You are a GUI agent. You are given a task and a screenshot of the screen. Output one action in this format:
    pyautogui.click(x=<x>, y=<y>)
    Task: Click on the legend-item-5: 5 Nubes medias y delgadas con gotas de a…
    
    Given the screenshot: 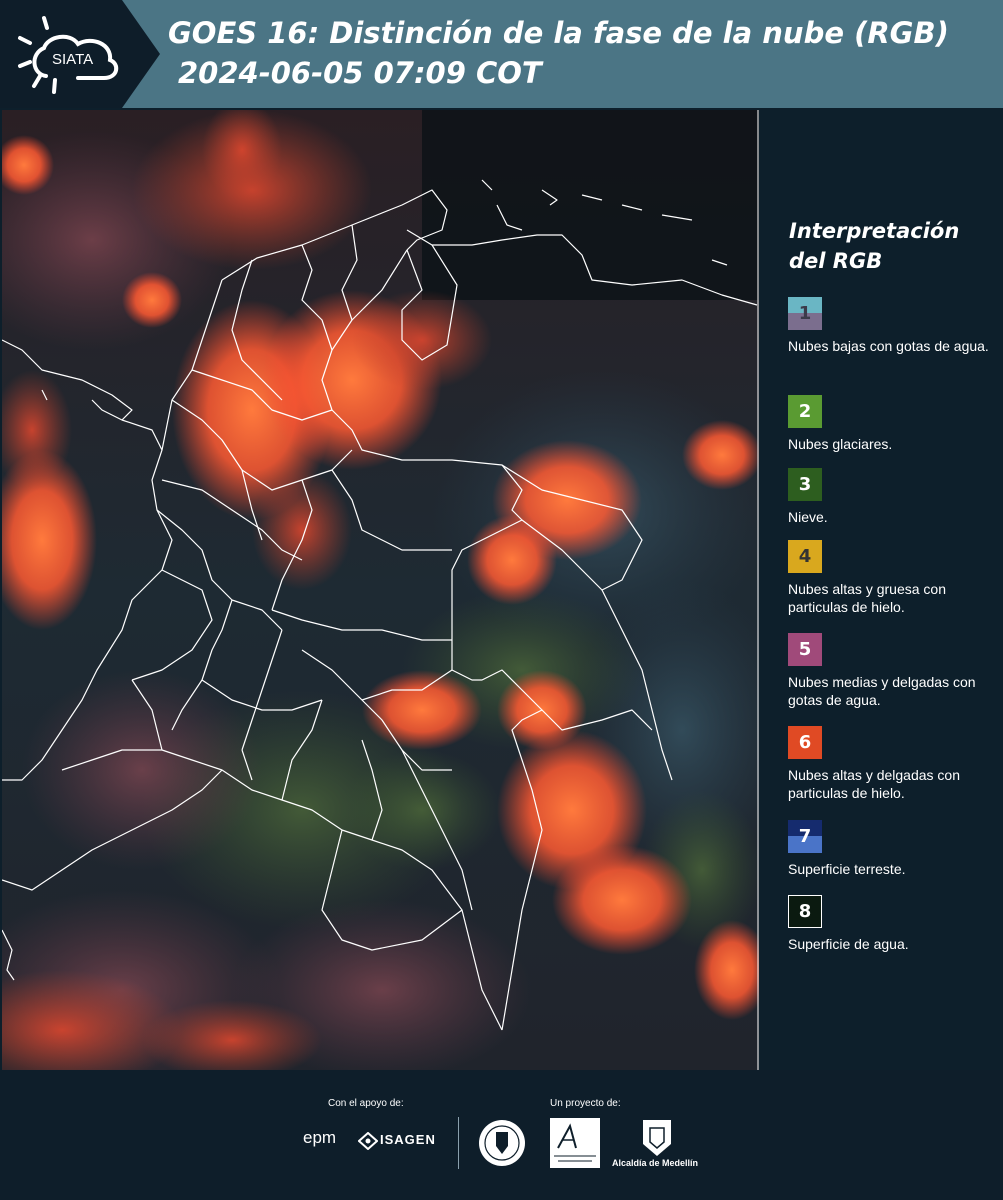 What is the action you would take?
    pyautogui.click(x=893, y=671)
    